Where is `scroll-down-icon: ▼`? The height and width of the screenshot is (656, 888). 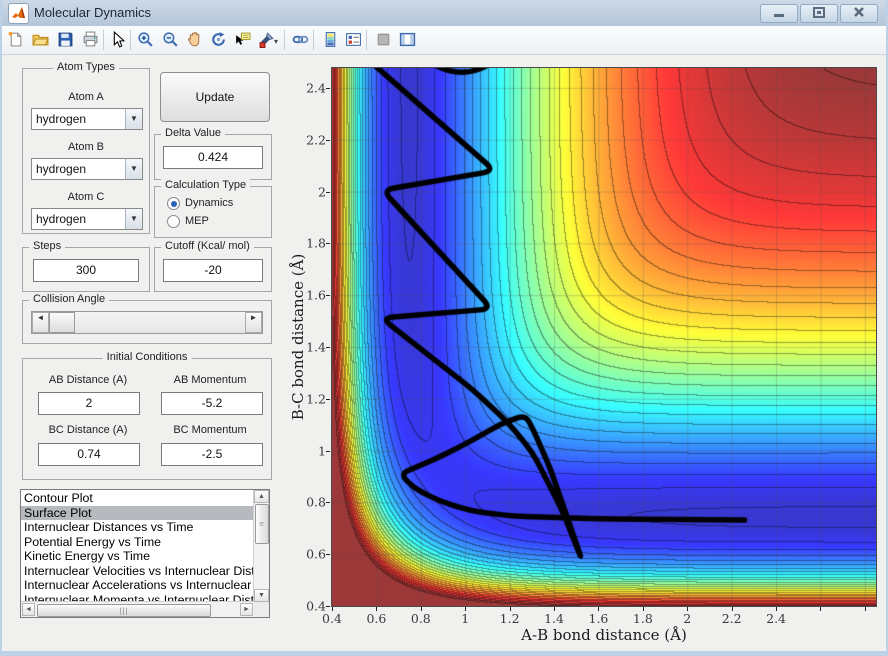 scroll-down-icon: ▼ is located at coordinates (261, 595).